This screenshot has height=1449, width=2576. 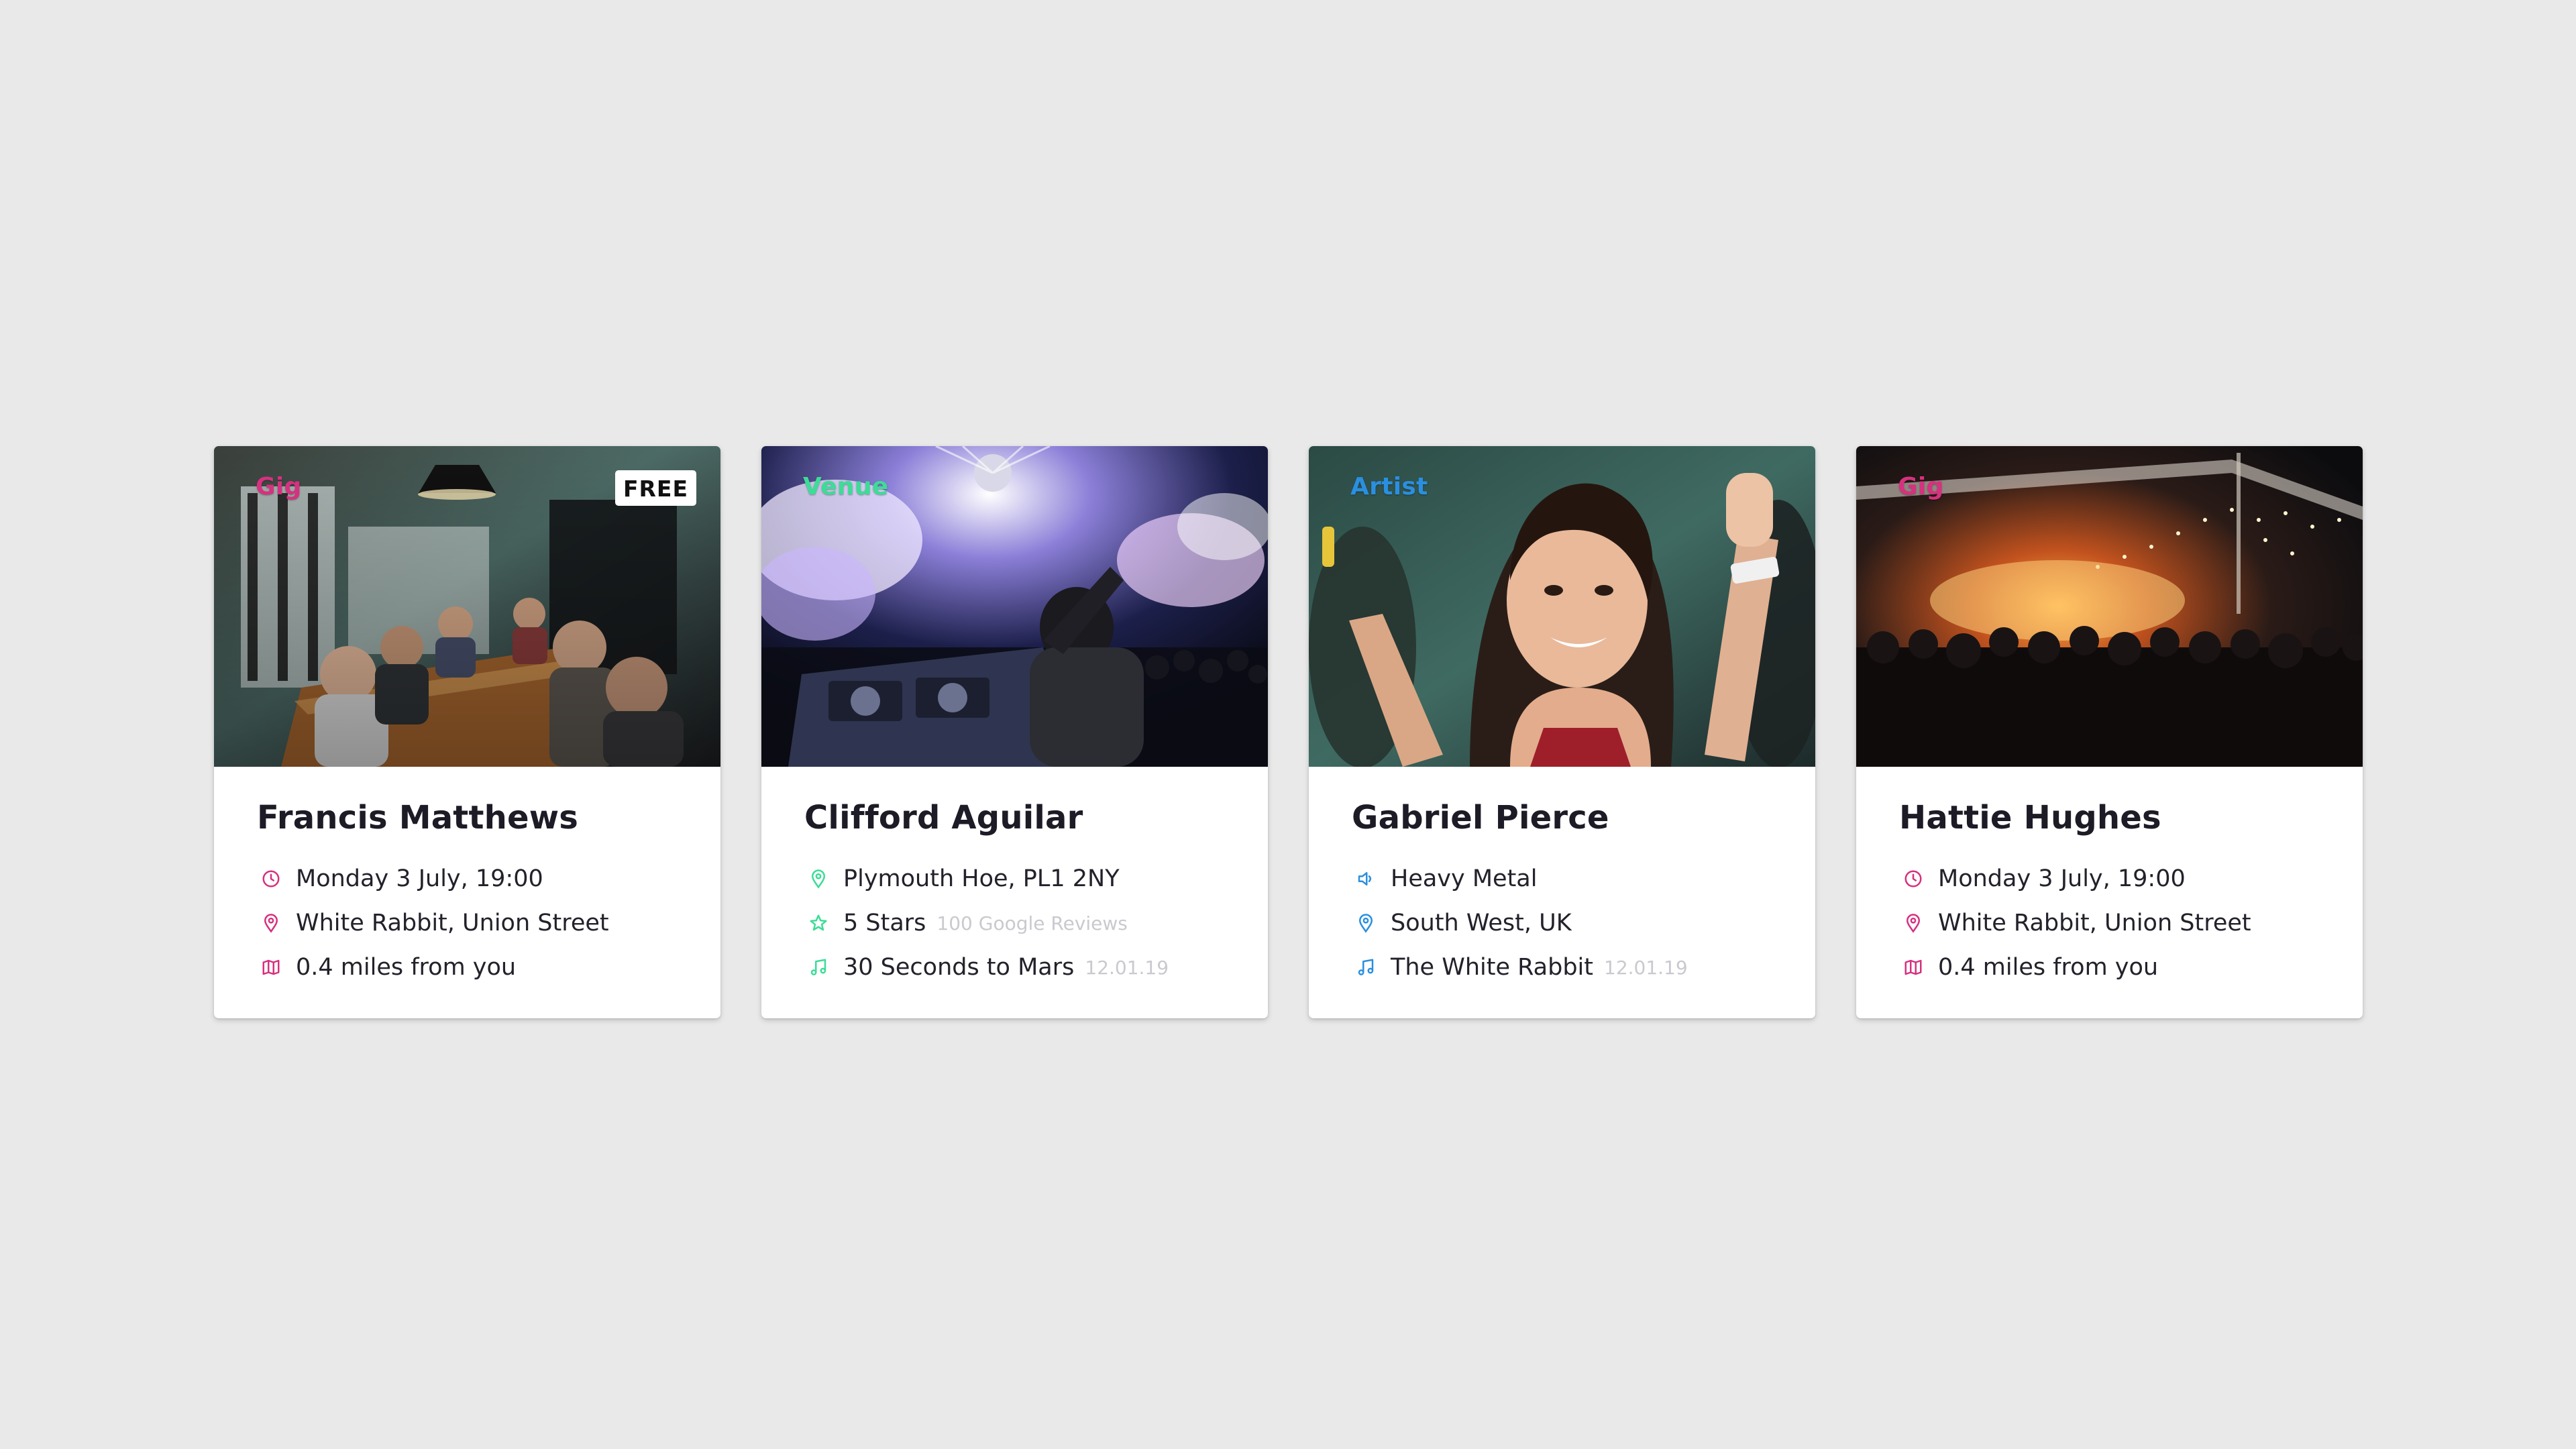 What do you see at coordinates (1563, 818) in the screenshot?
I see `card-title: Gabriel Pierce` at bounding box center [1563, 818].